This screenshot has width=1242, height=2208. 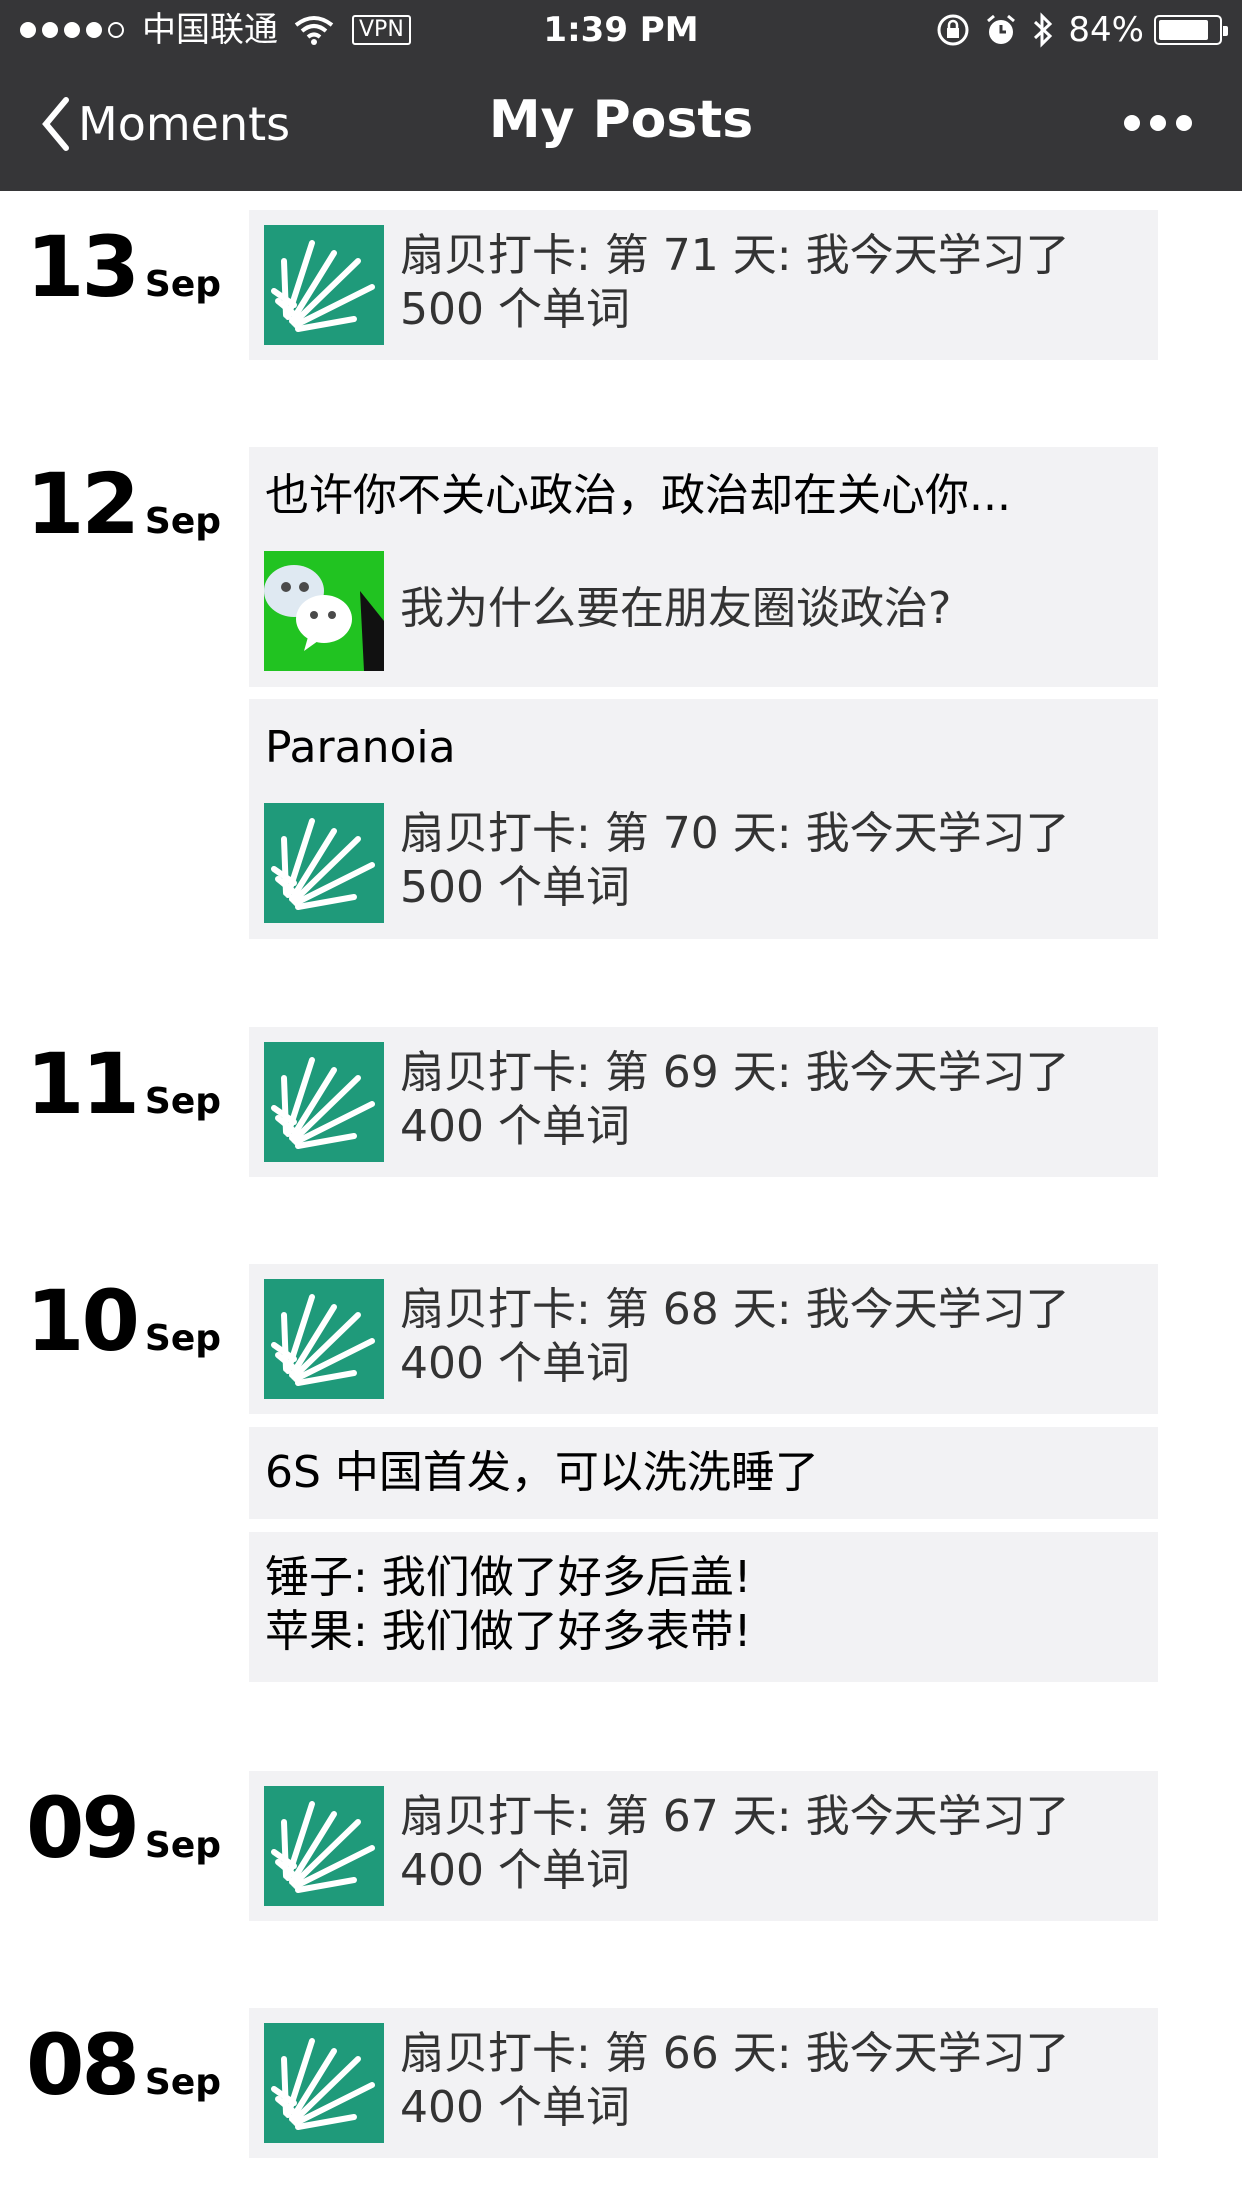 I want to click on link-title: 我为什么要在朋友圈谈政治?, so click(x=676, y=608).